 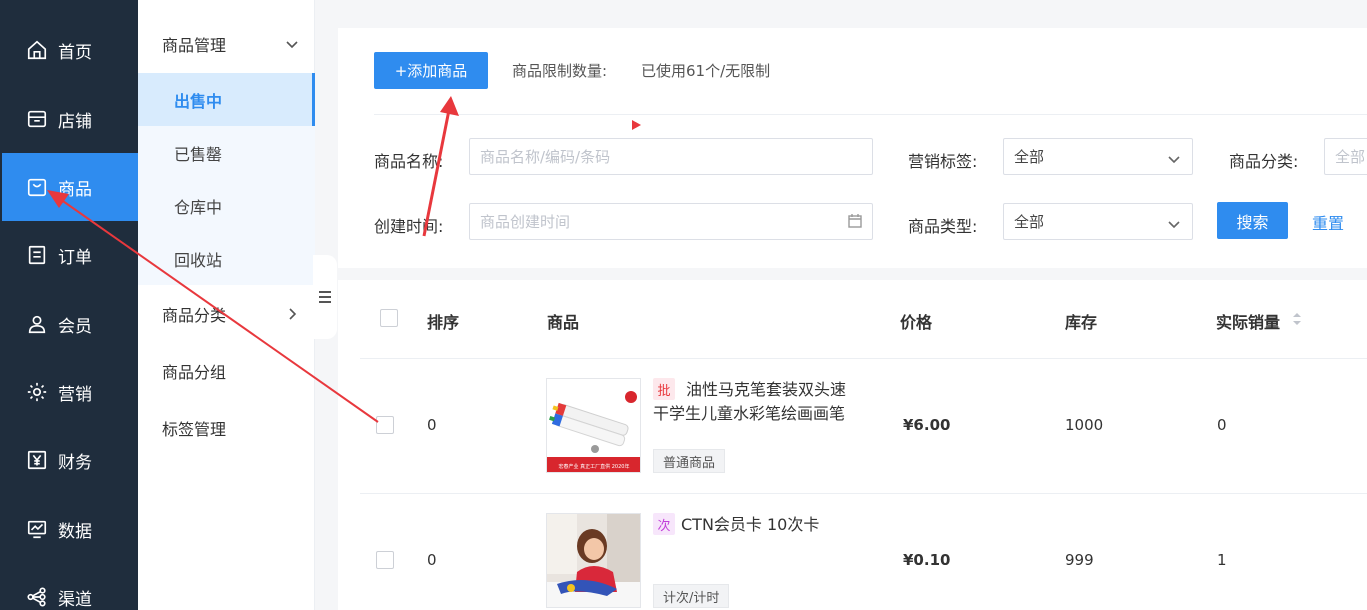 I want to click on subnav-item-sold-out: 已售罄, so click(x=226, y=152).